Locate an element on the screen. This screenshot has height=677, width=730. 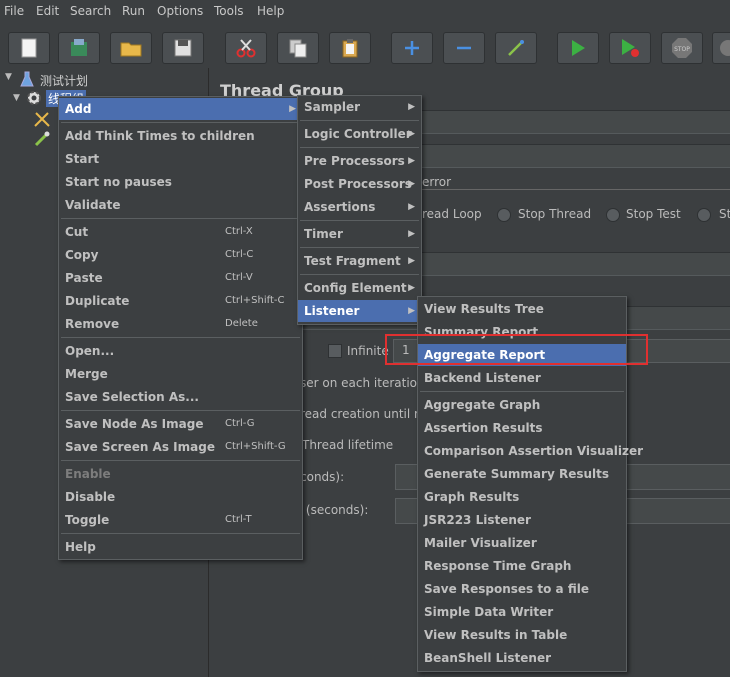
templates-button is located at coordinates (79, 48).